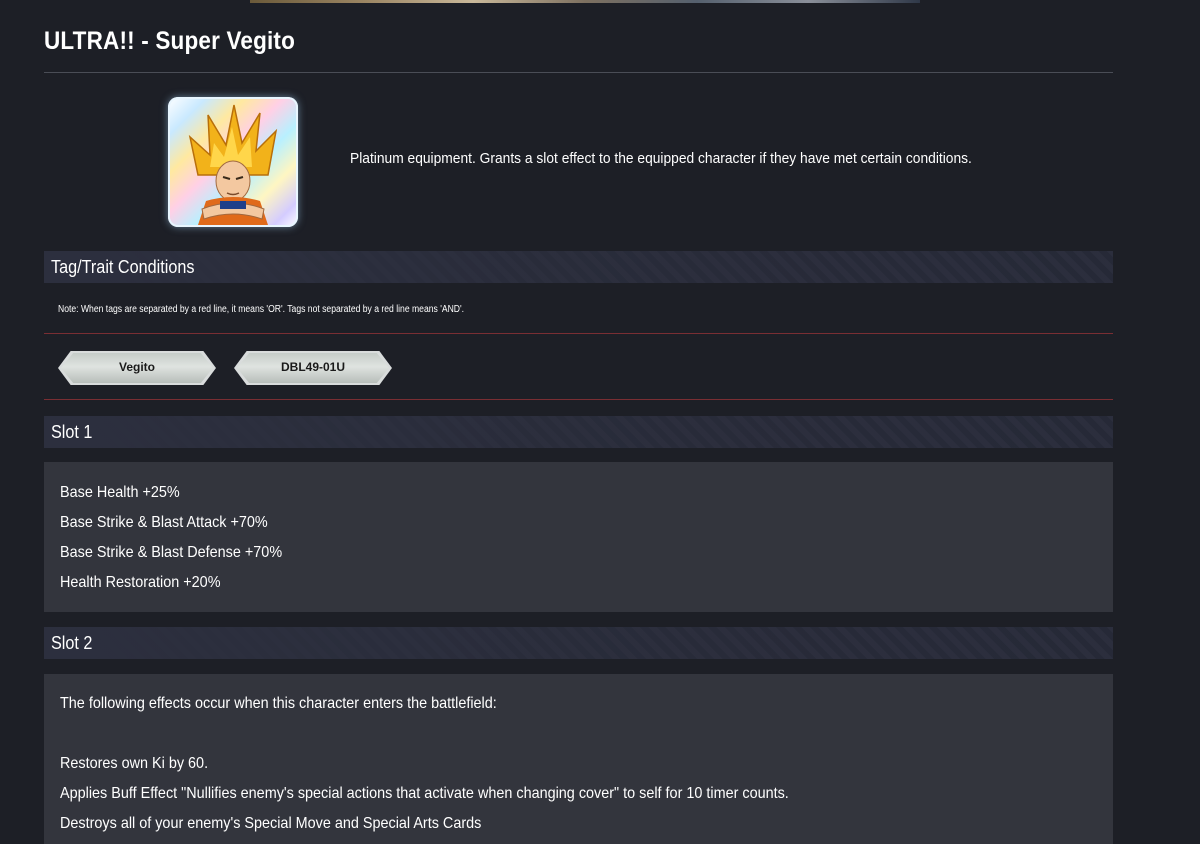 Image resolution: width=1200 pixels, height=844 pixels. What do you see at coordinates (72, 432) in the screenshot?
I see `slot-1-heading: Slot 1` at bounding box center [72, 432].